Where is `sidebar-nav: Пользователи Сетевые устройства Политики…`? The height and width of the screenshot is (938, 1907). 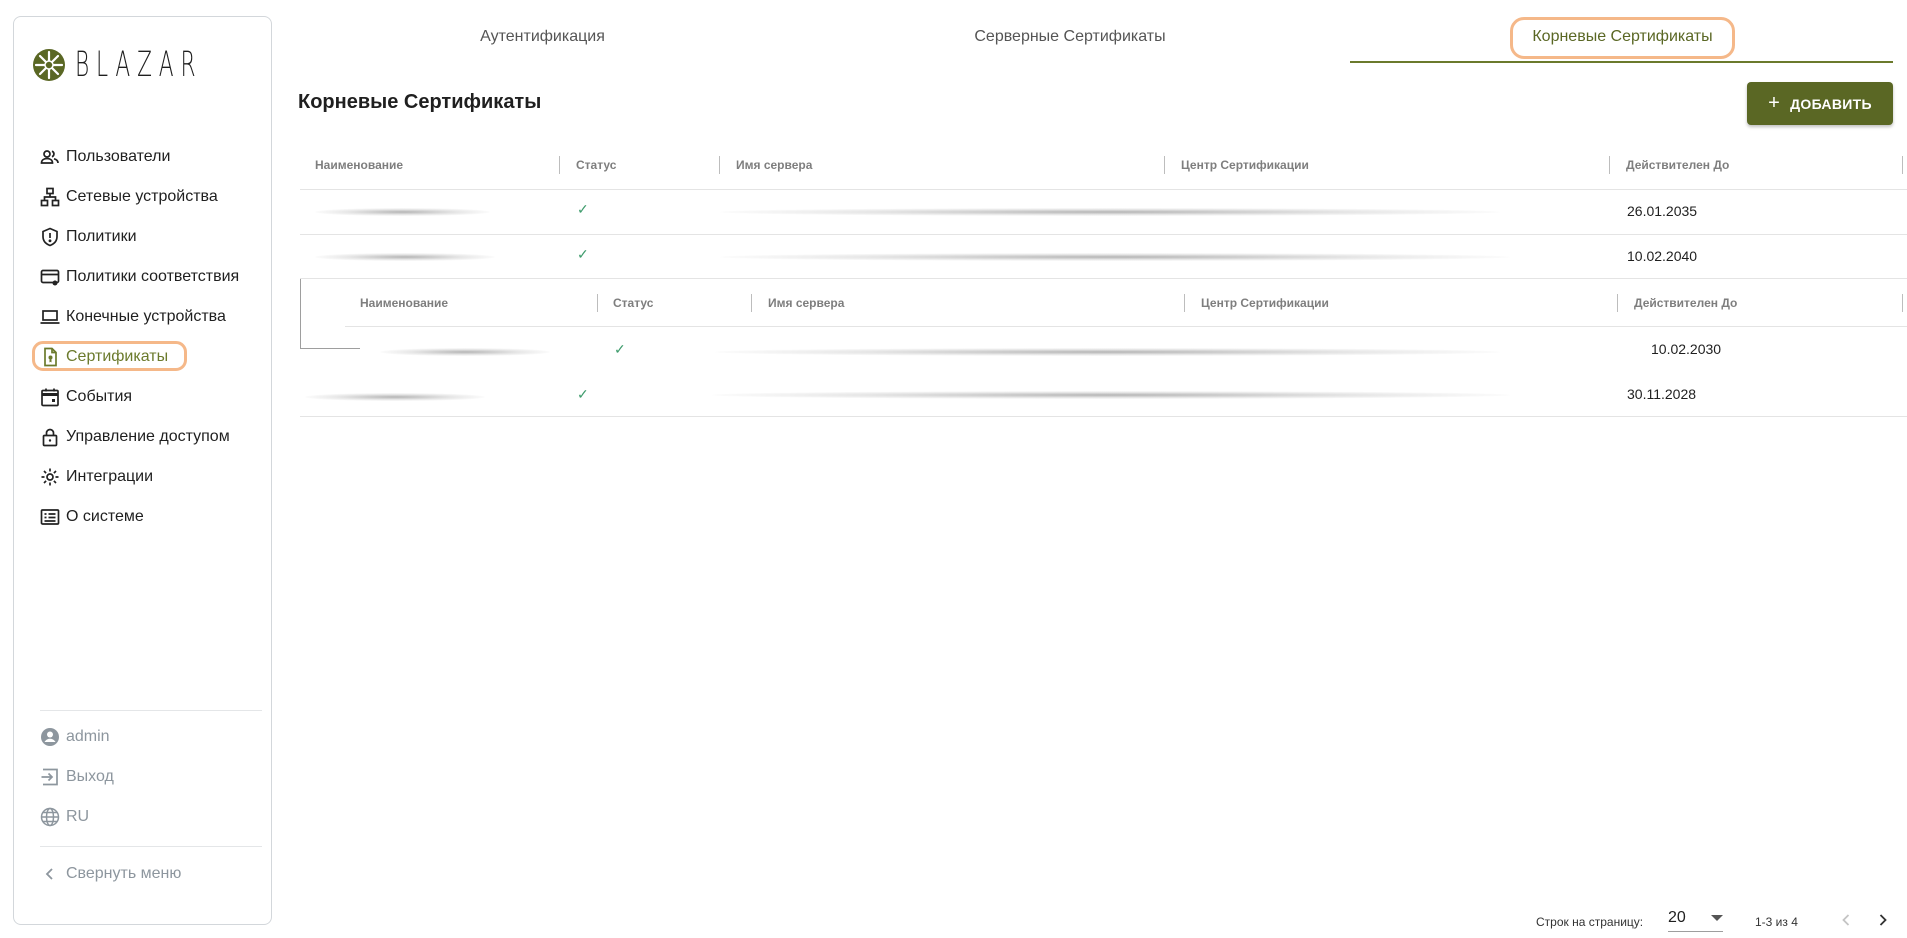 sidebar-nav: Пользователи Сетевые устройства Политики… is located at coordinates (151, 337).